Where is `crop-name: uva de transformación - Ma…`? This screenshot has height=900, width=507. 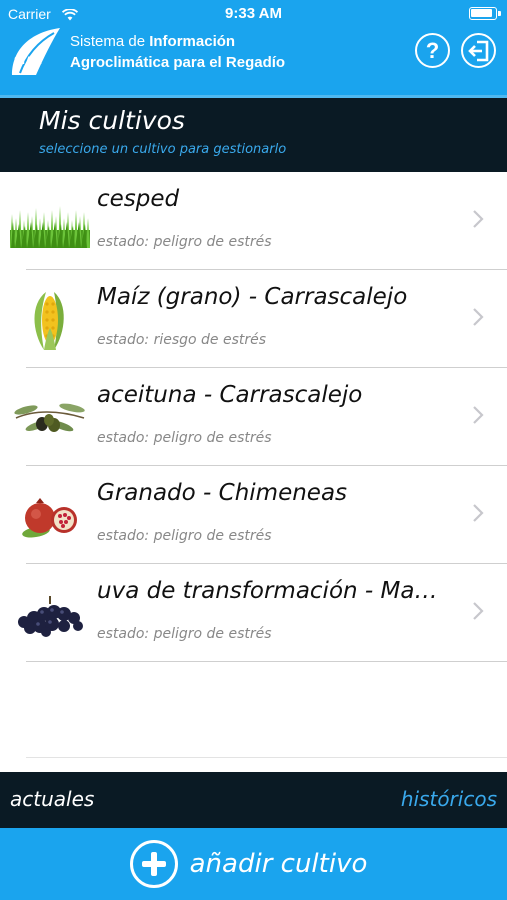
crop-name: uva de transformación - Ma… is located at coordinates (267, 591).